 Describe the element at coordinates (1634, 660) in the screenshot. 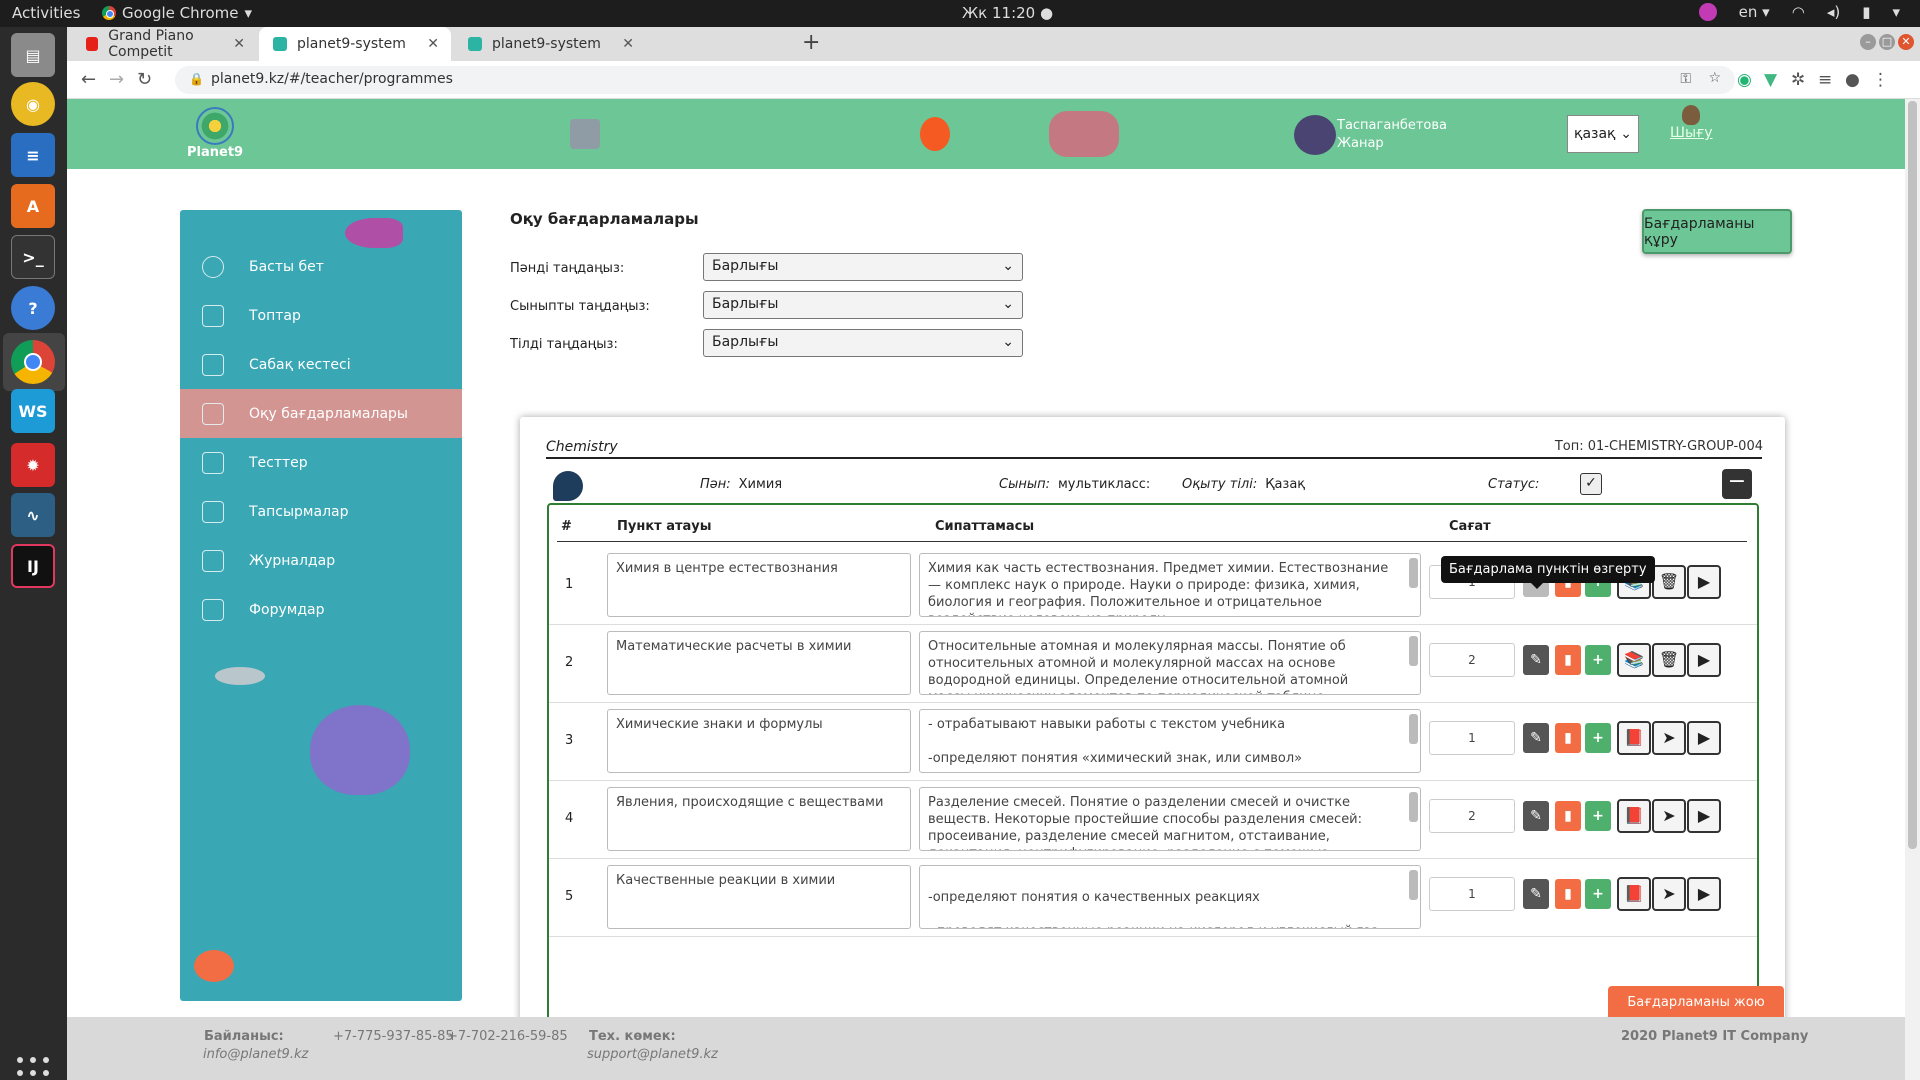

I see `books-button: 📚` at that location.